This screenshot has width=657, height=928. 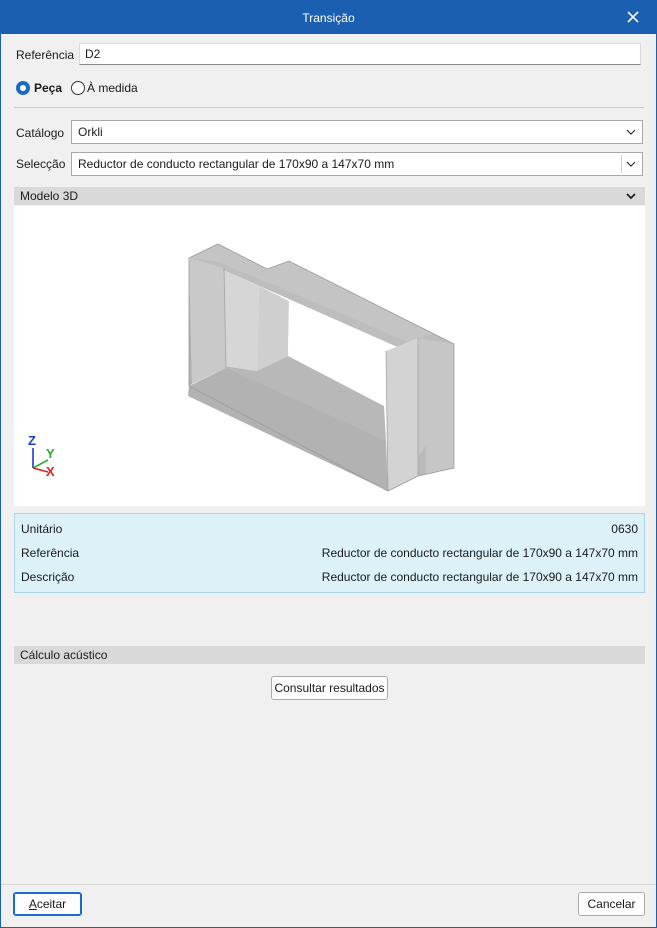 What do you see at coordinates (50, 553) in the screenshot?
I see `info-key: Referência` at bounding box center [50, 553].